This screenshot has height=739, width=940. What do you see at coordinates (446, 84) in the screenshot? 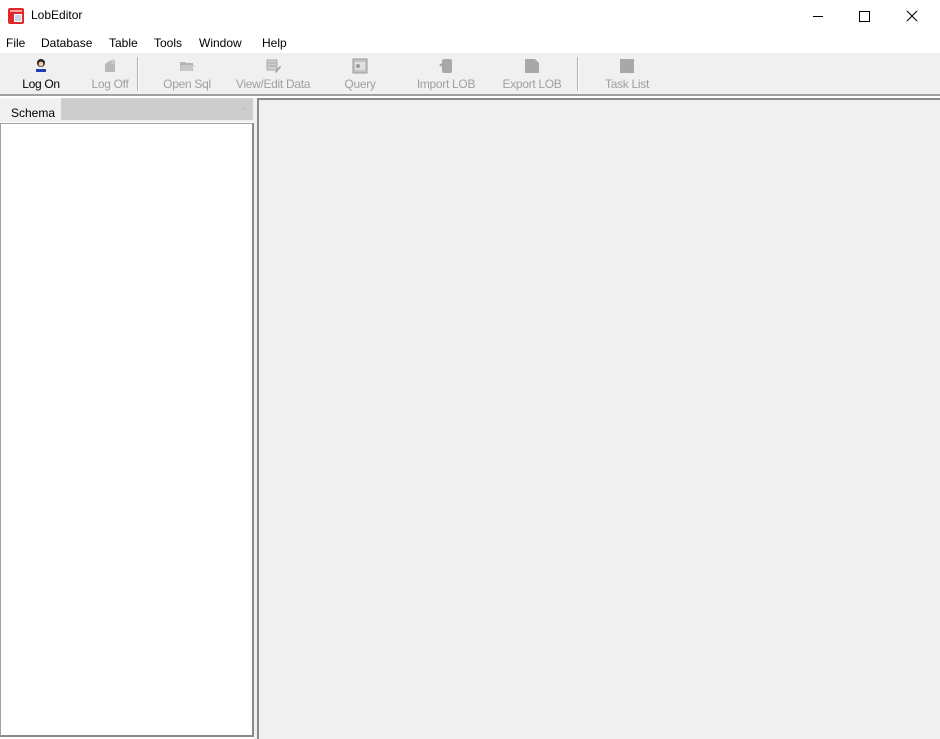
I see `import-lob-label: Import LOB` at bounding box center [446, 84].